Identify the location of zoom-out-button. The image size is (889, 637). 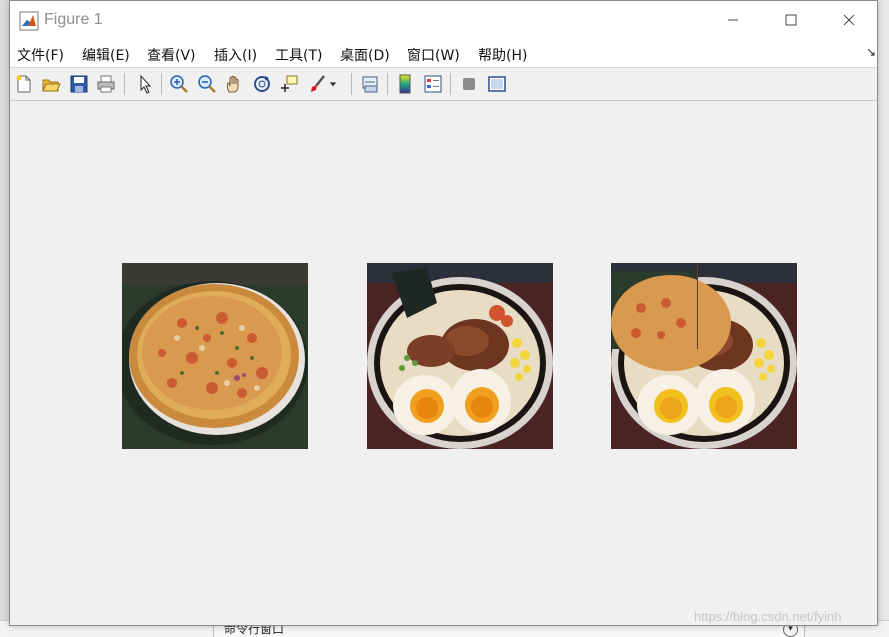
(207, 84).